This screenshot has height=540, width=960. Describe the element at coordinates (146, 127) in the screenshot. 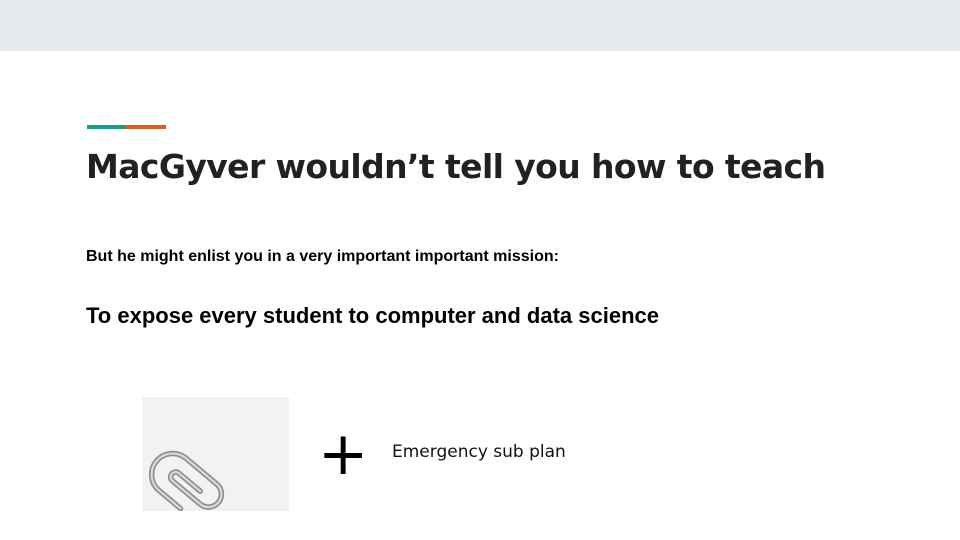

I see `accent-bar-orange` at that location.